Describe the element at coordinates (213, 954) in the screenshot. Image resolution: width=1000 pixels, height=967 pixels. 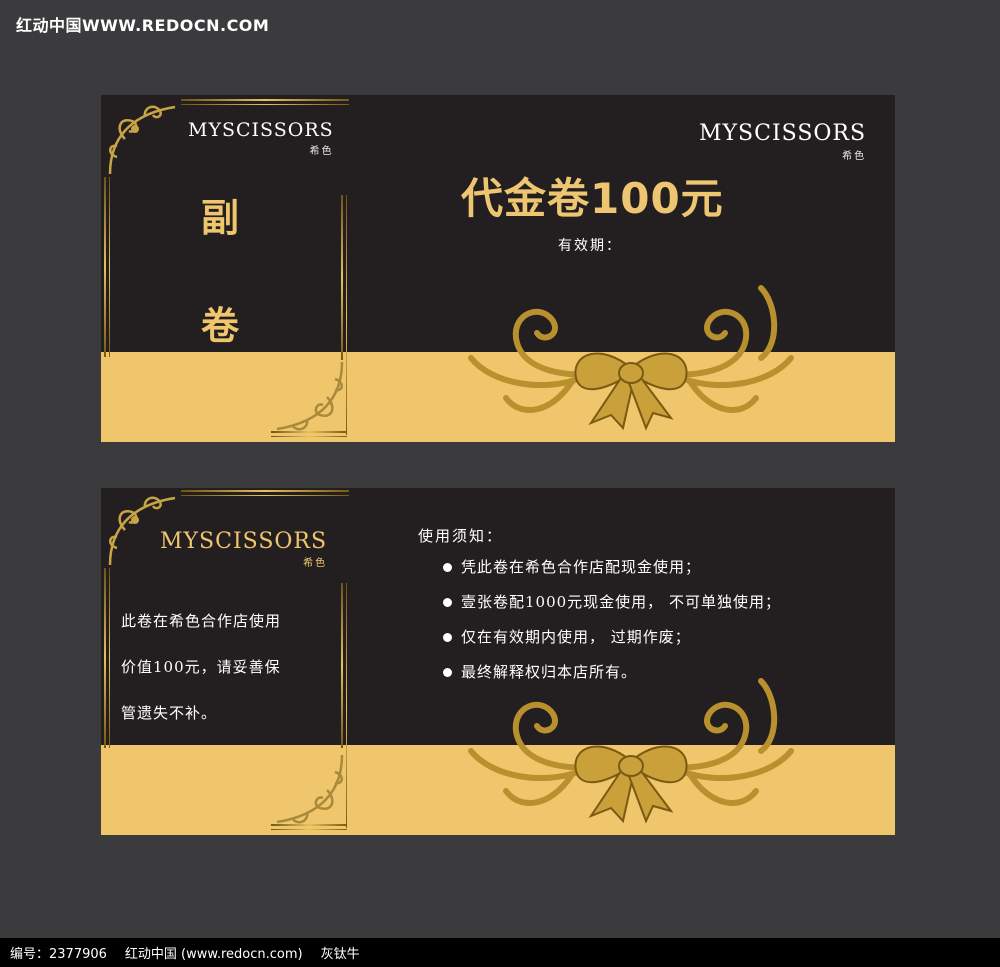
I see `footer-site: 红动中国 (www.redocn.com)` at that location.